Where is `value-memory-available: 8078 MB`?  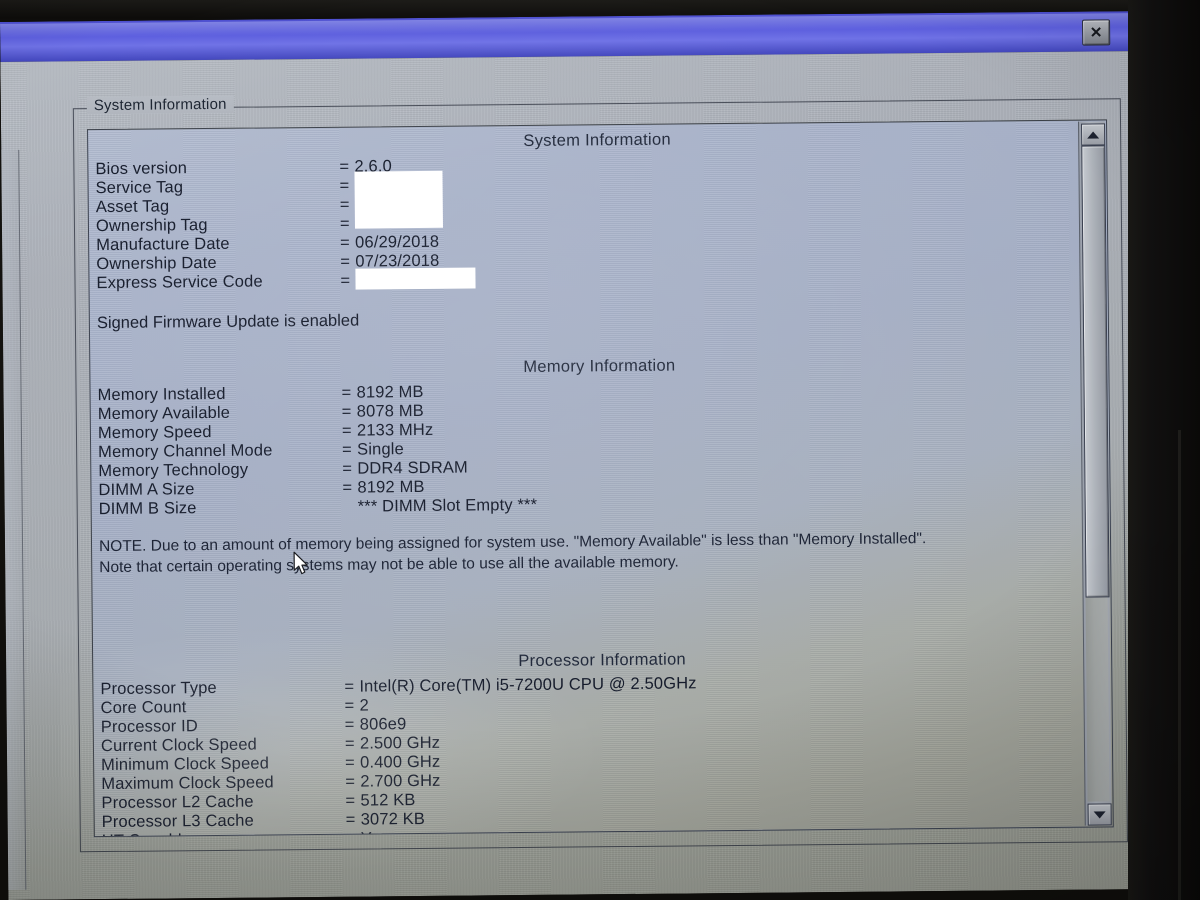
value-memory-available: 8078 MB is located at coordinates (390, 411).